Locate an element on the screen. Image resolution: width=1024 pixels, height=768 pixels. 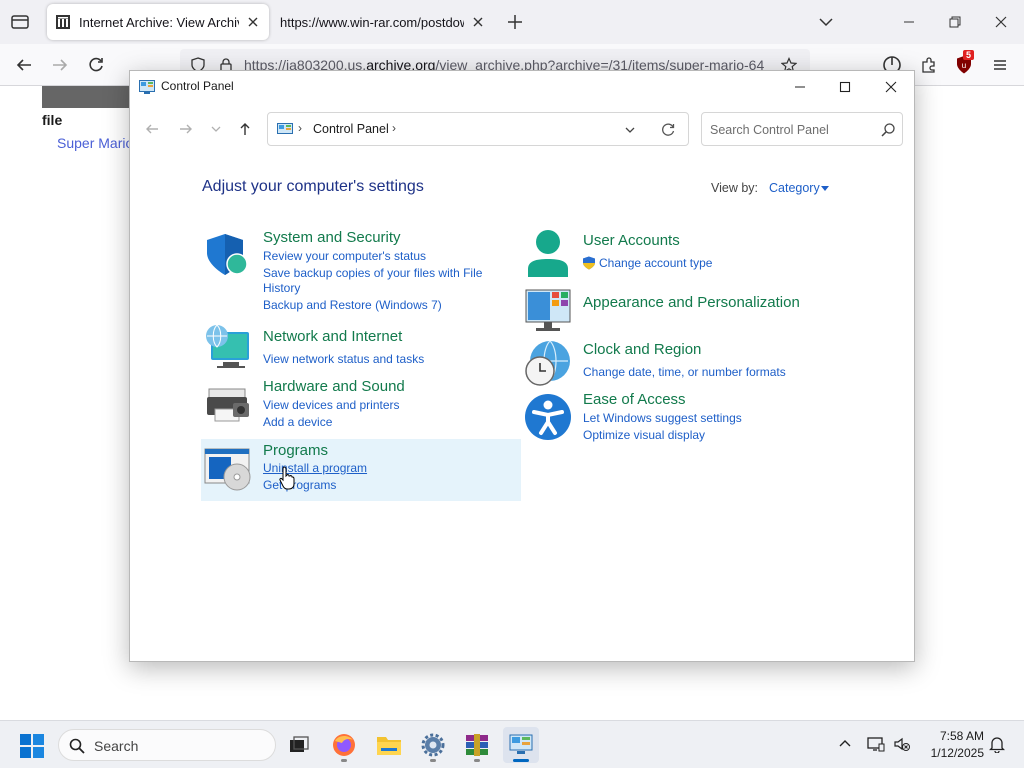
firefox-icon is located at coordinates (344, 745).